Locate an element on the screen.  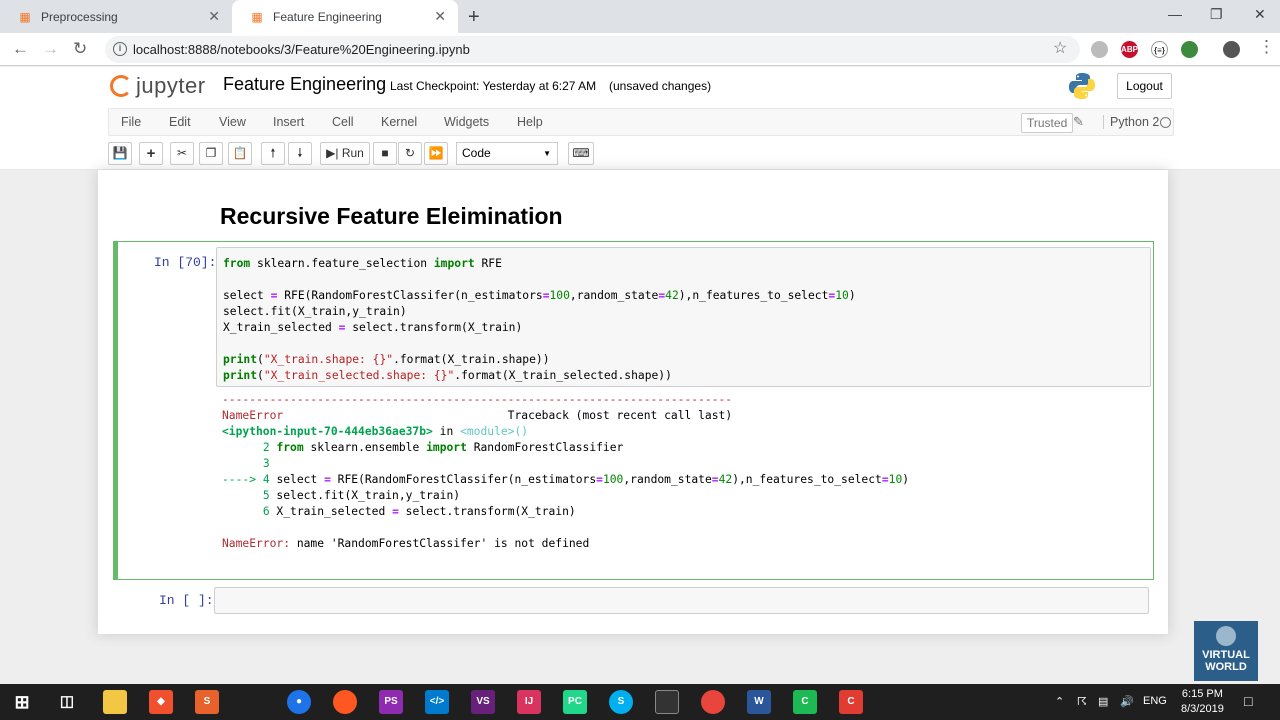
menu-widgets: Widgets is located at coordinates (466, 122).